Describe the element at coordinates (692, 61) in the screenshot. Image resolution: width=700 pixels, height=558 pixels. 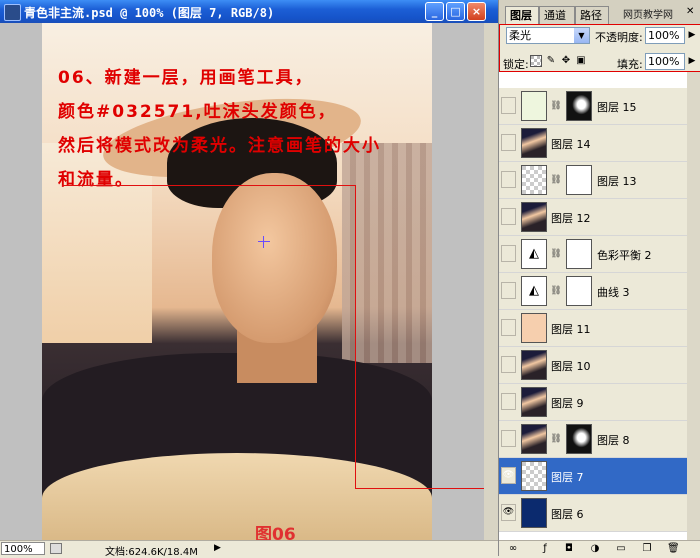
I see `fill-slider-arrow-icon: ▶` at that location.